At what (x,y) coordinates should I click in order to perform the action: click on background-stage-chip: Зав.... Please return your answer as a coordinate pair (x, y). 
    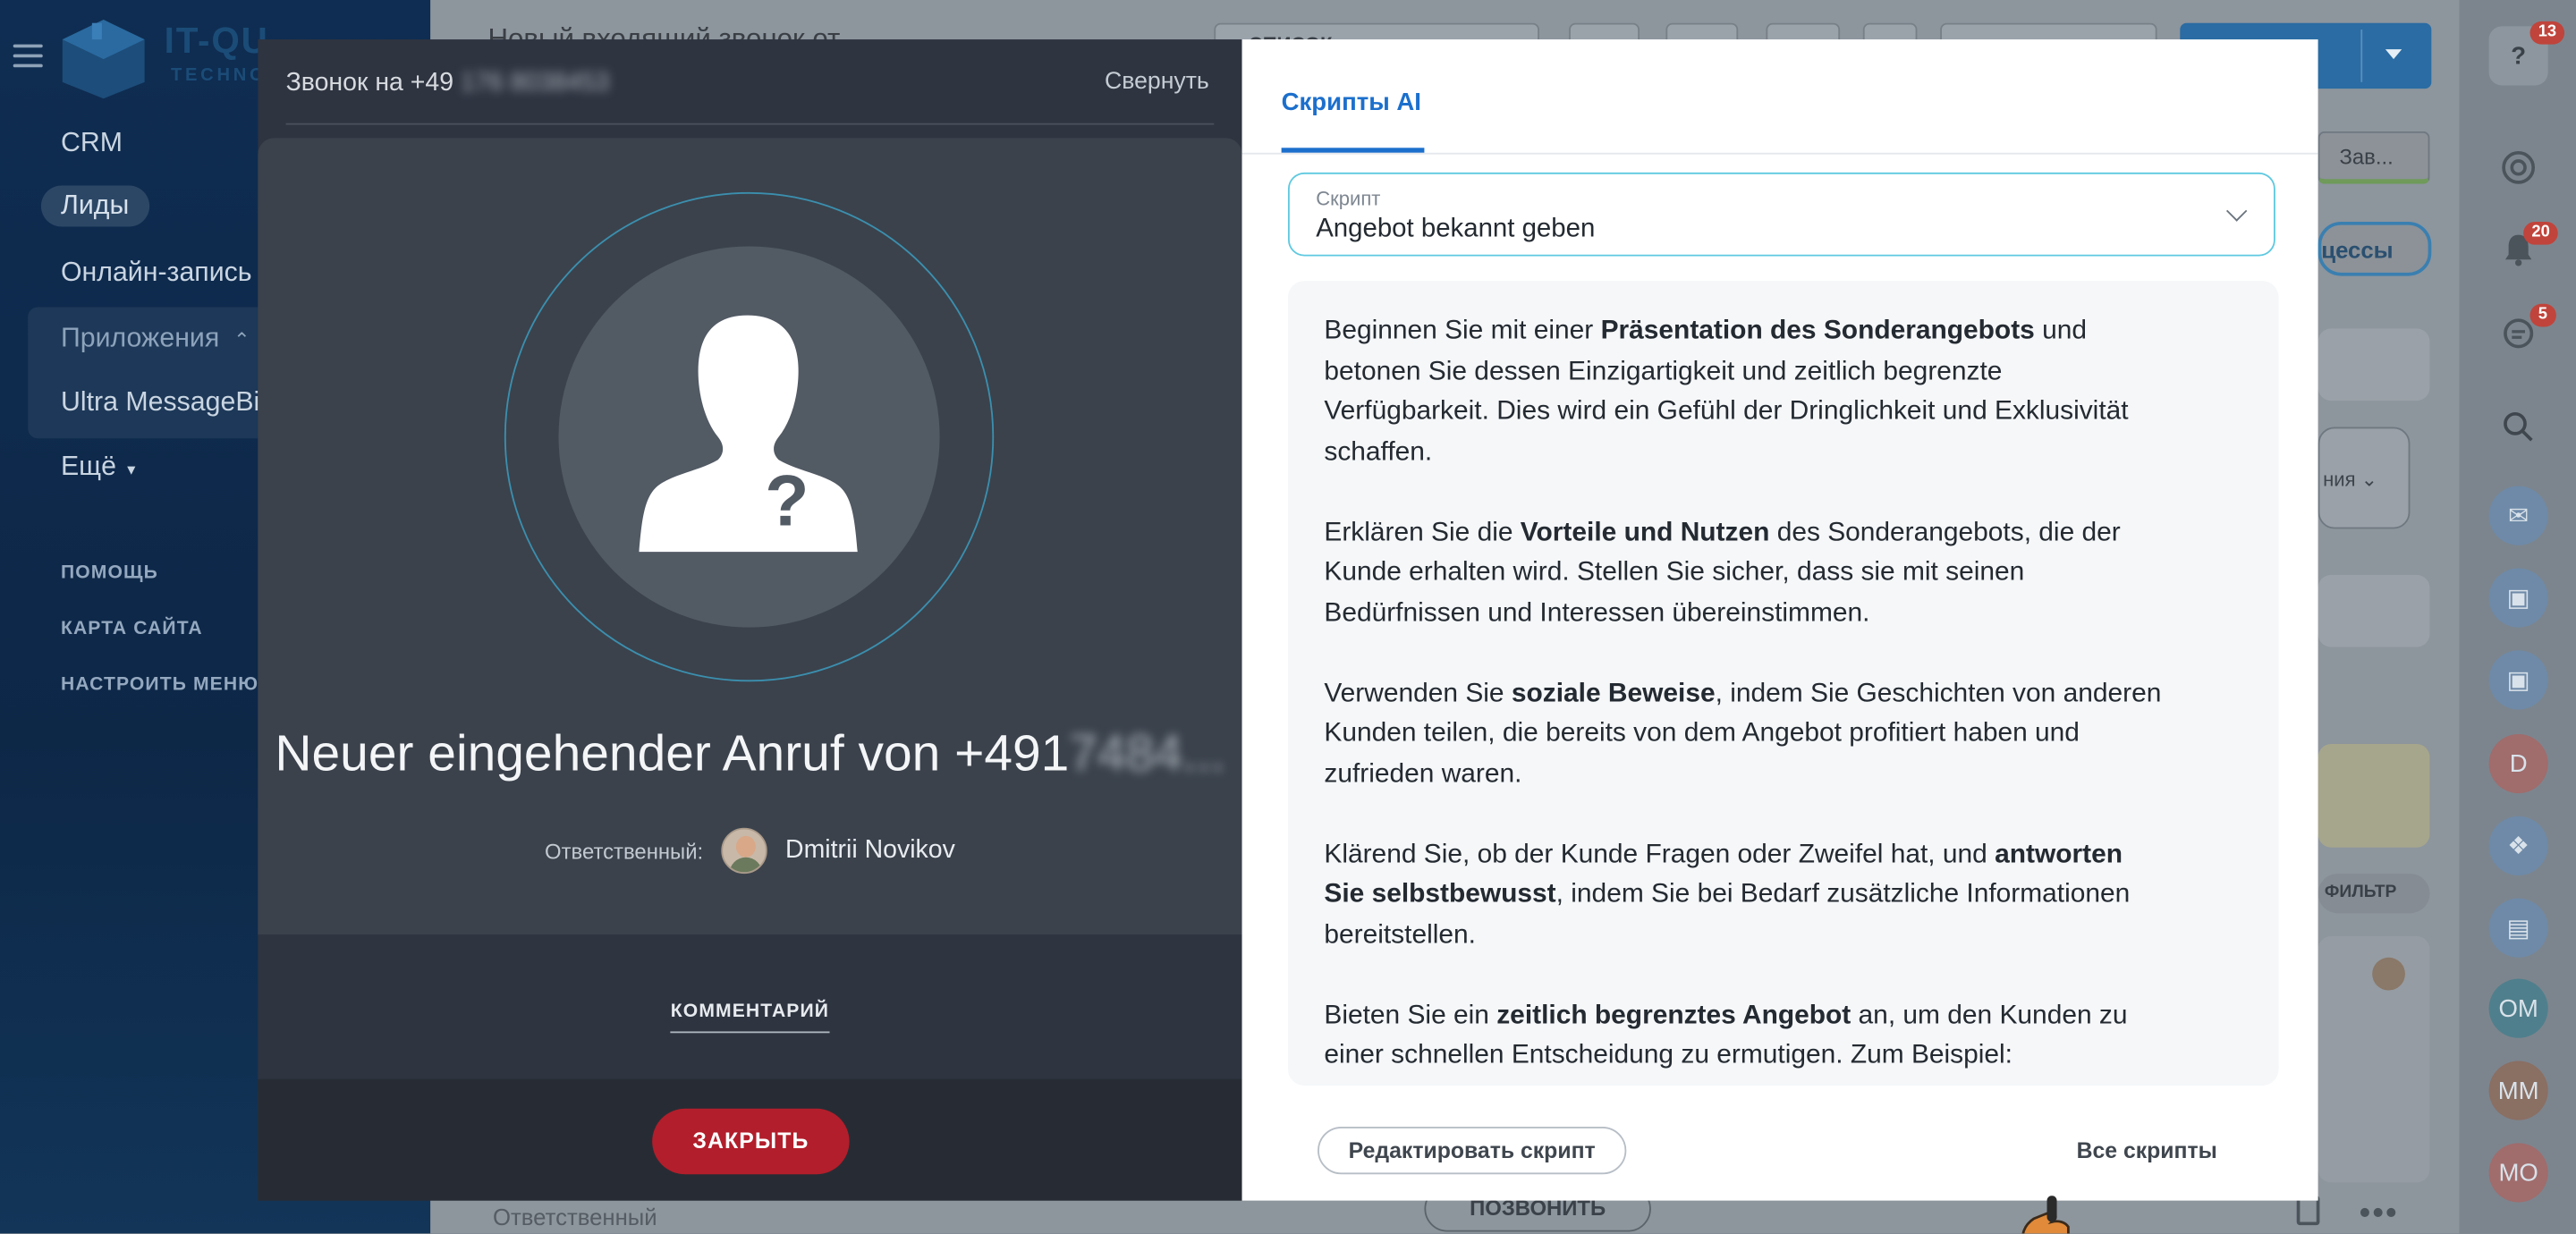
    Looking at the image, I should click on (2374, 157).